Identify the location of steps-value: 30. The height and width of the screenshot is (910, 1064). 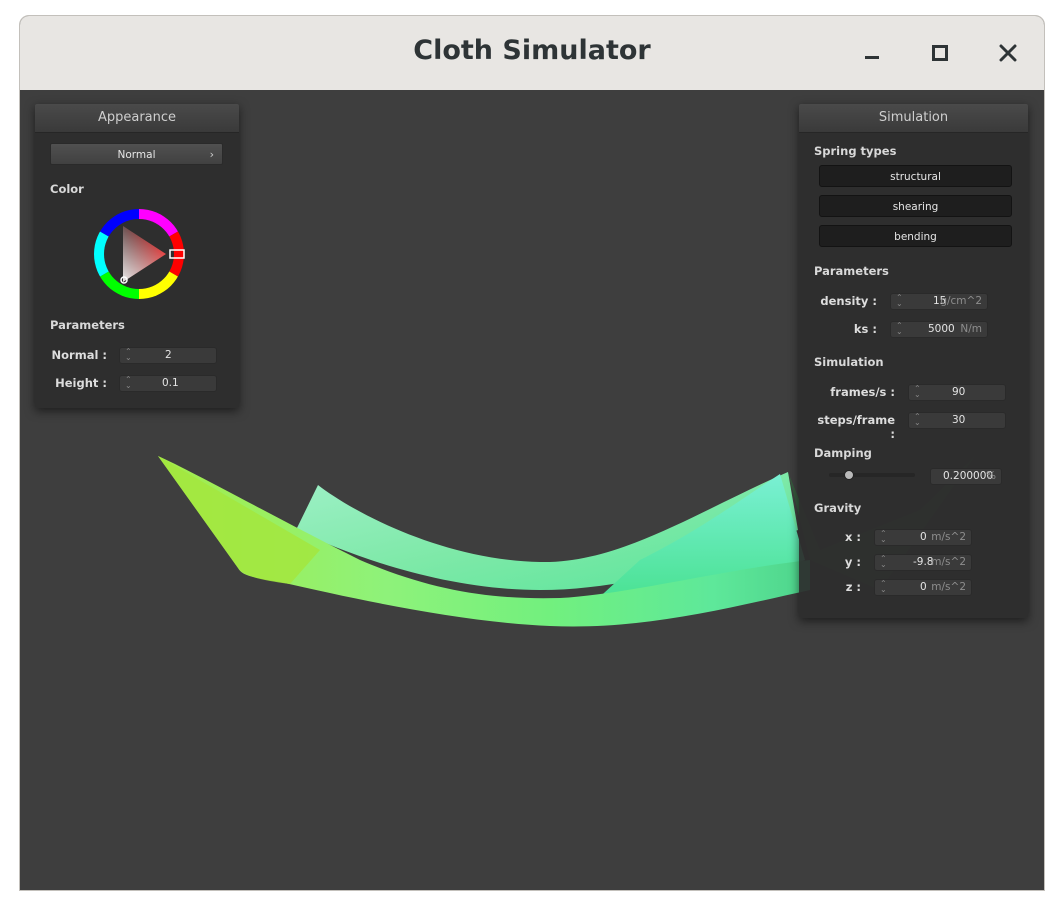
(959, 420).